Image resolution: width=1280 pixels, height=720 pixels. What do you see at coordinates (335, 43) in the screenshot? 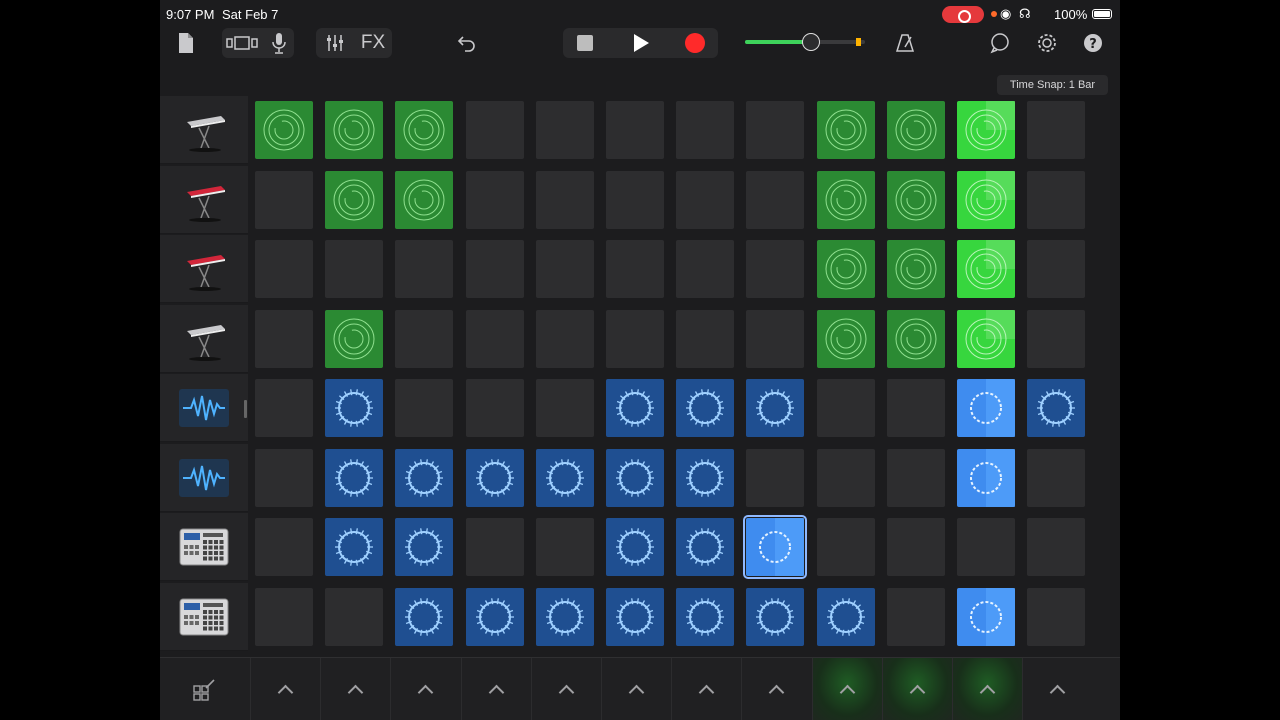
I see `mixer-icon` at bounding box center [335, 43].